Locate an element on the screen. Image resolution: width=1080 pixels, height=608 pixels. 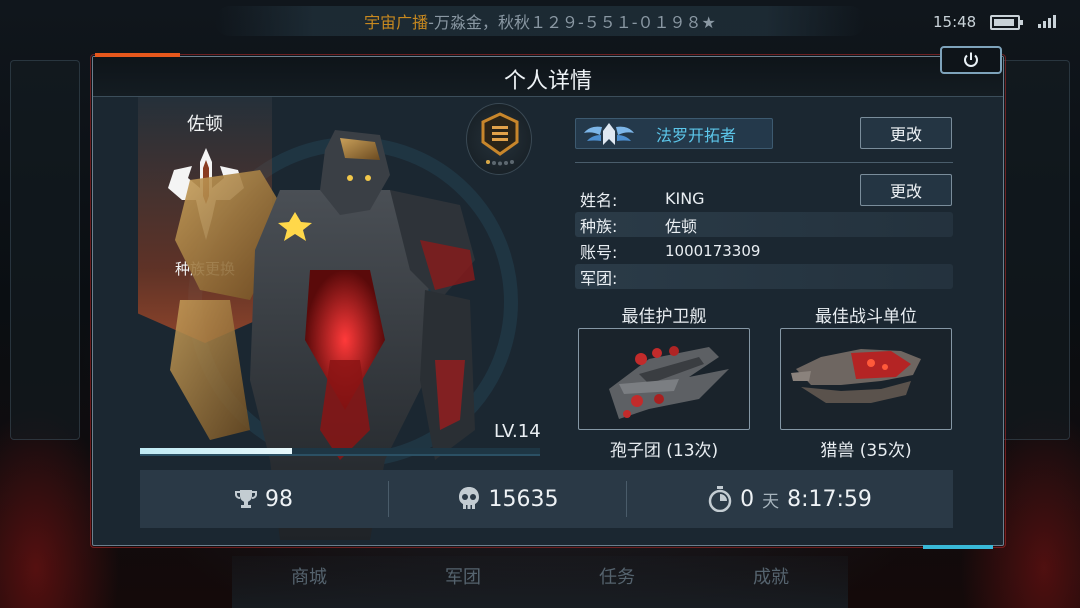
info-divider is located at coordinates (764, 162).